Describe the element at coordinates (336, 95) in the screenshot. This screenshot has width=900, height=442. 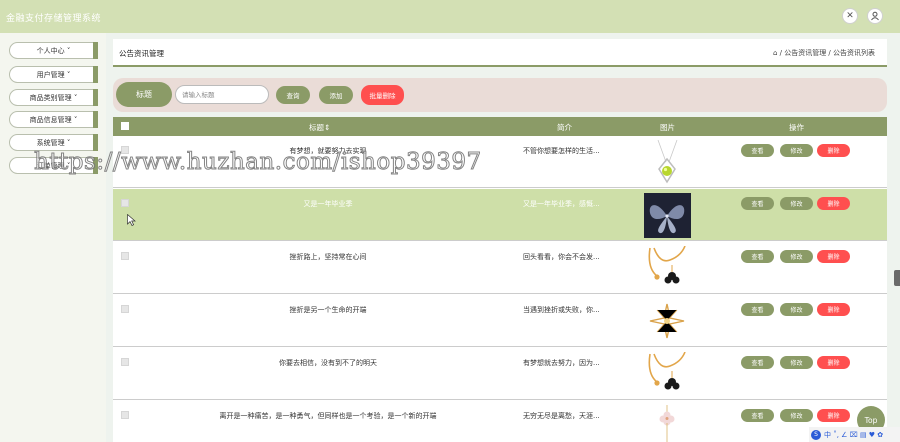
I see `add-button: 添加` at that location.